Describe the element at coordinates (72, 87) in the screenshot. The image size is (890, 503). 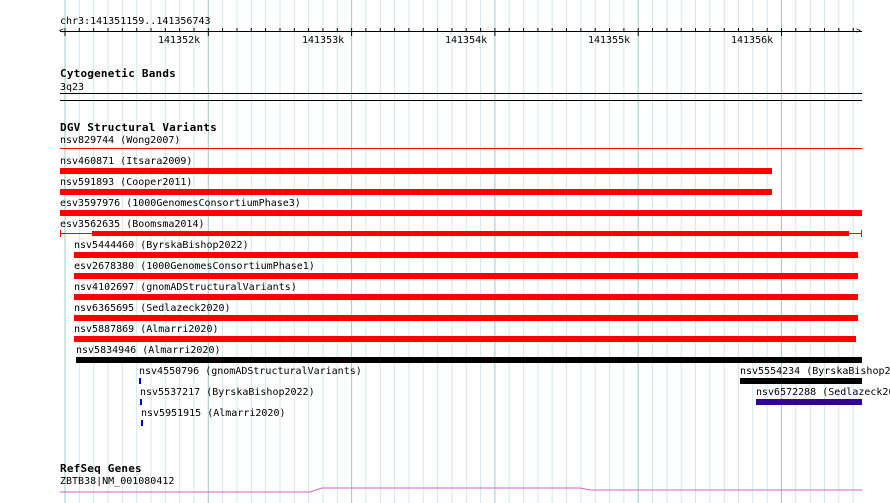
I see `cytoband-label: 3q23` at that location.